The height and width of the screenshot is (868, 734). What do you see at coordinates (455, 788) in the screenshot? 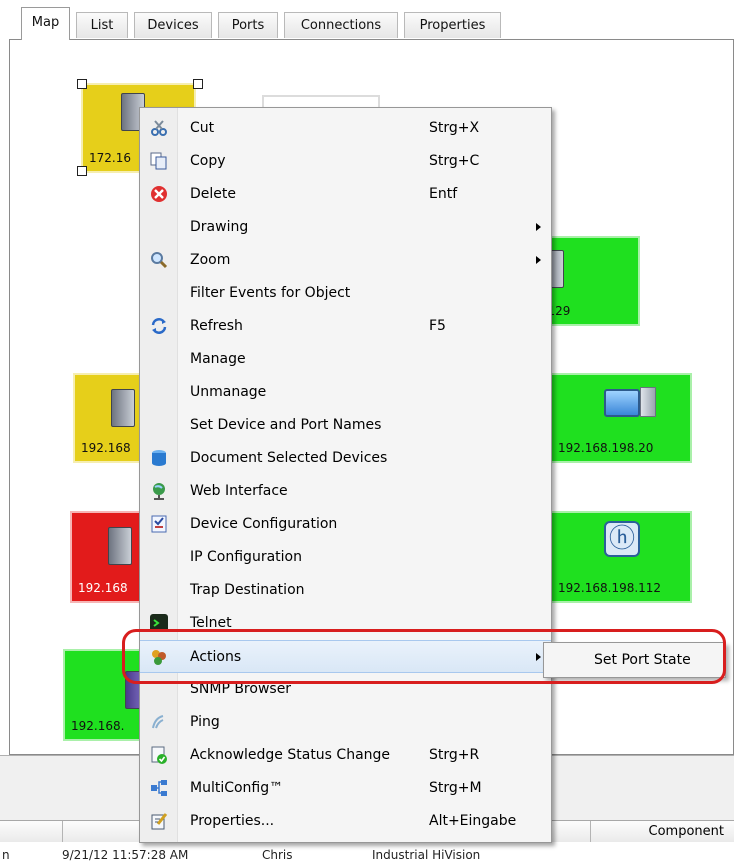
I see `menu-item-shortcut: Strg+M` at bounding box center [455, 788].